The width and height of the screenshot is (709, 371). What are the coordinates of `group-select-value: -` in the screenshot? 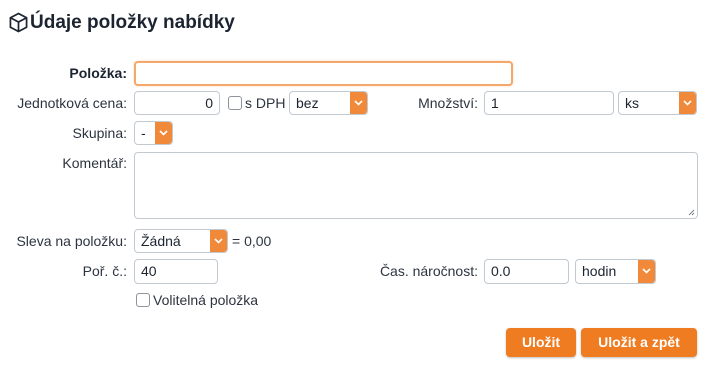 It's located at (143, 133).